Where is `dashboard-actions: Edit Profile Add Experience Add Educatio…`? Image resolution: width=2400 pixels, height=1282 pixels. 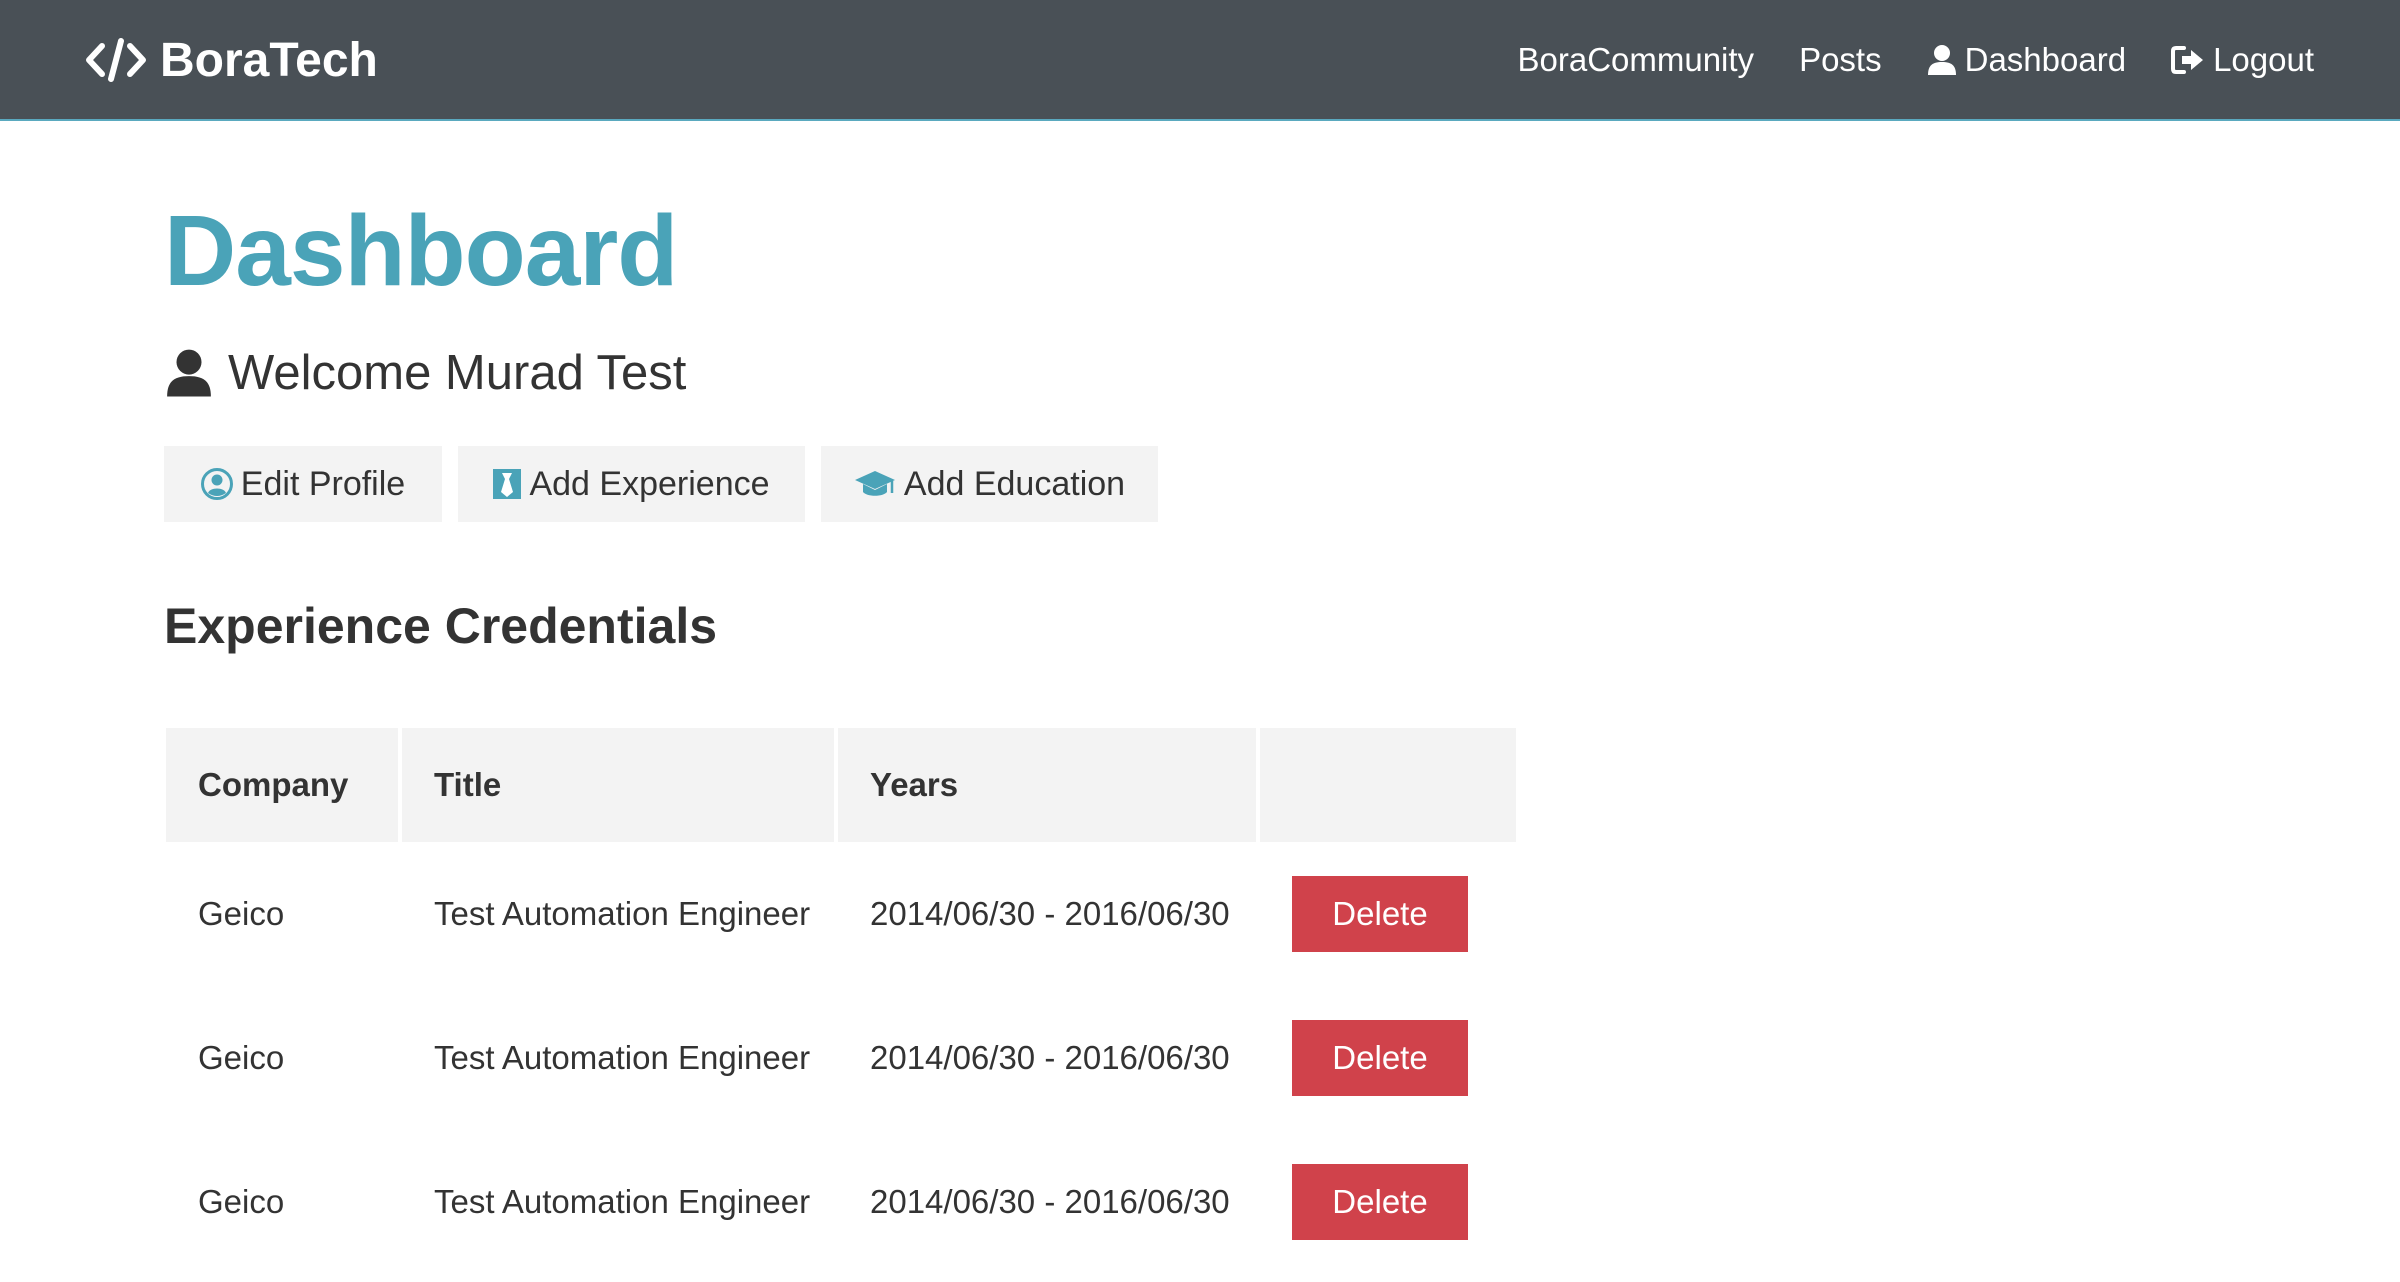
dashboard-actions: Edit Profile Add Experience Add Educatio… is located at coordinates (669, 484).